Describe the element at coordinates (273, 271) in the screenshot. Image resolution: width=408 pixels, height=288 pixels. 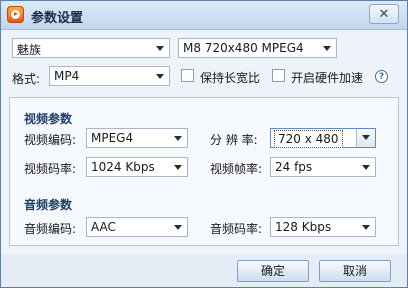
I see `ok-button: 确定` at that location.